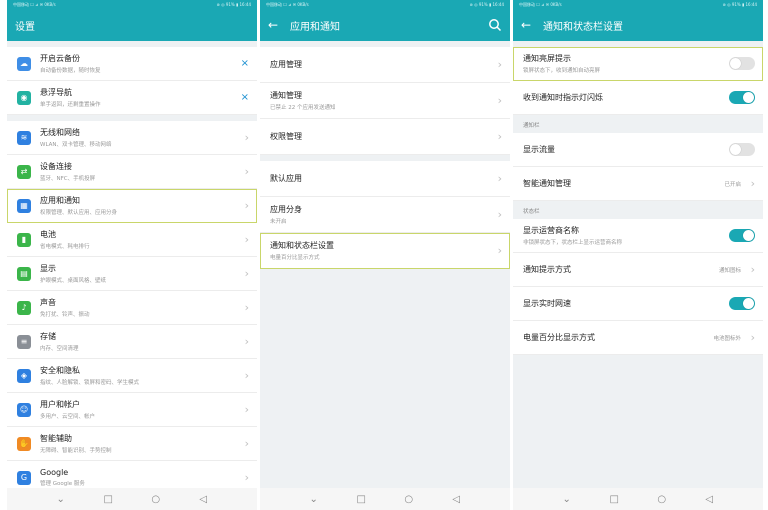 The width and height of the screenshot is (768, 510). Describe the element at coordinates (638, 270) in the screenshot. I see `notify-style-row: 通知提示方式 通知图标 ›` at that location.